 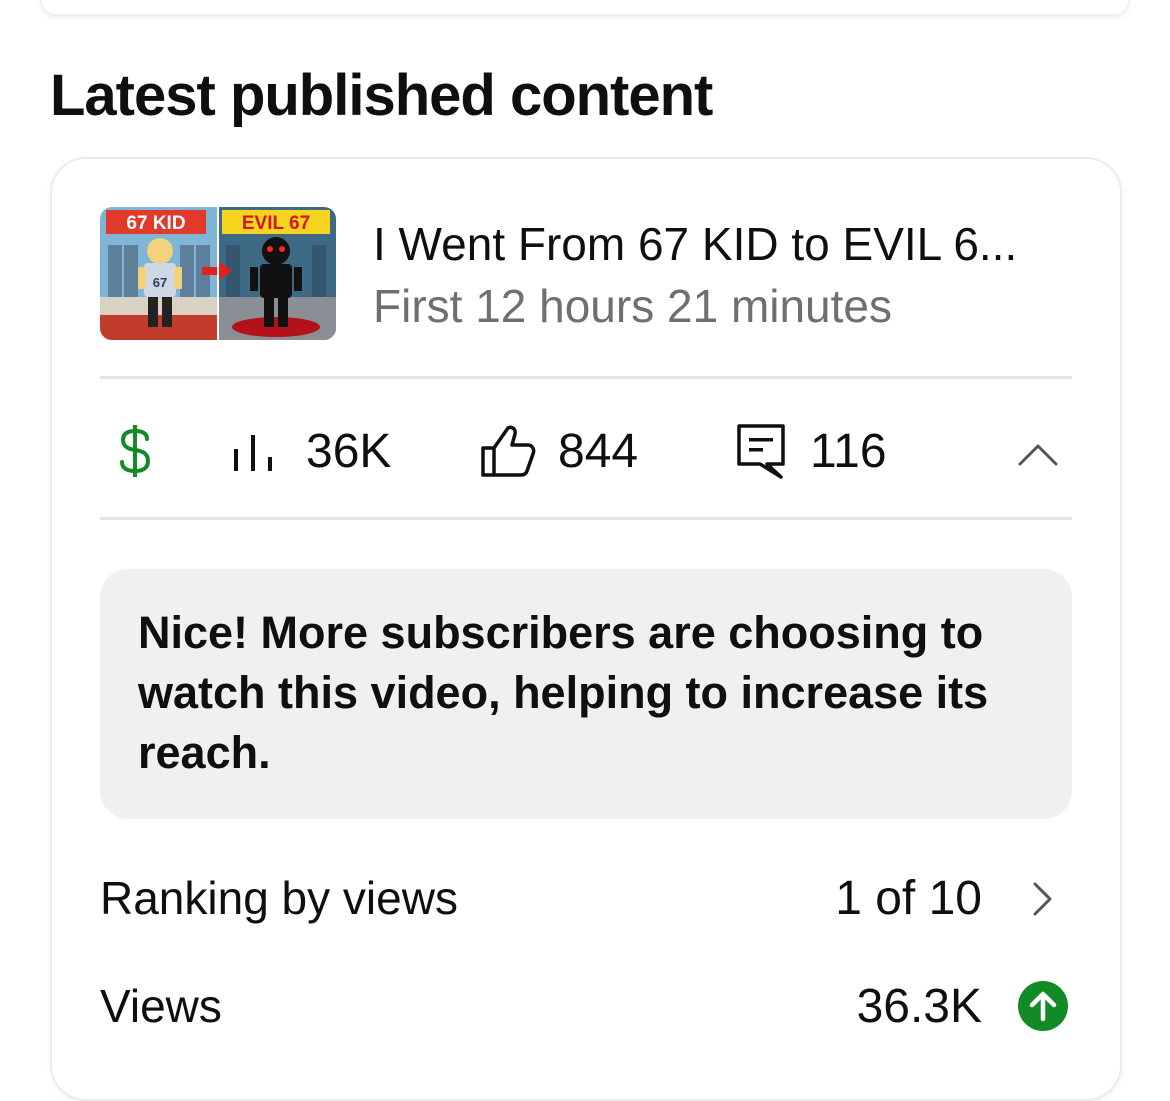 What do you see at coordinates (160, 282) in the screenshot?
I see `thumbnail-shirt-text: 67` at bounding box center [160, 282].